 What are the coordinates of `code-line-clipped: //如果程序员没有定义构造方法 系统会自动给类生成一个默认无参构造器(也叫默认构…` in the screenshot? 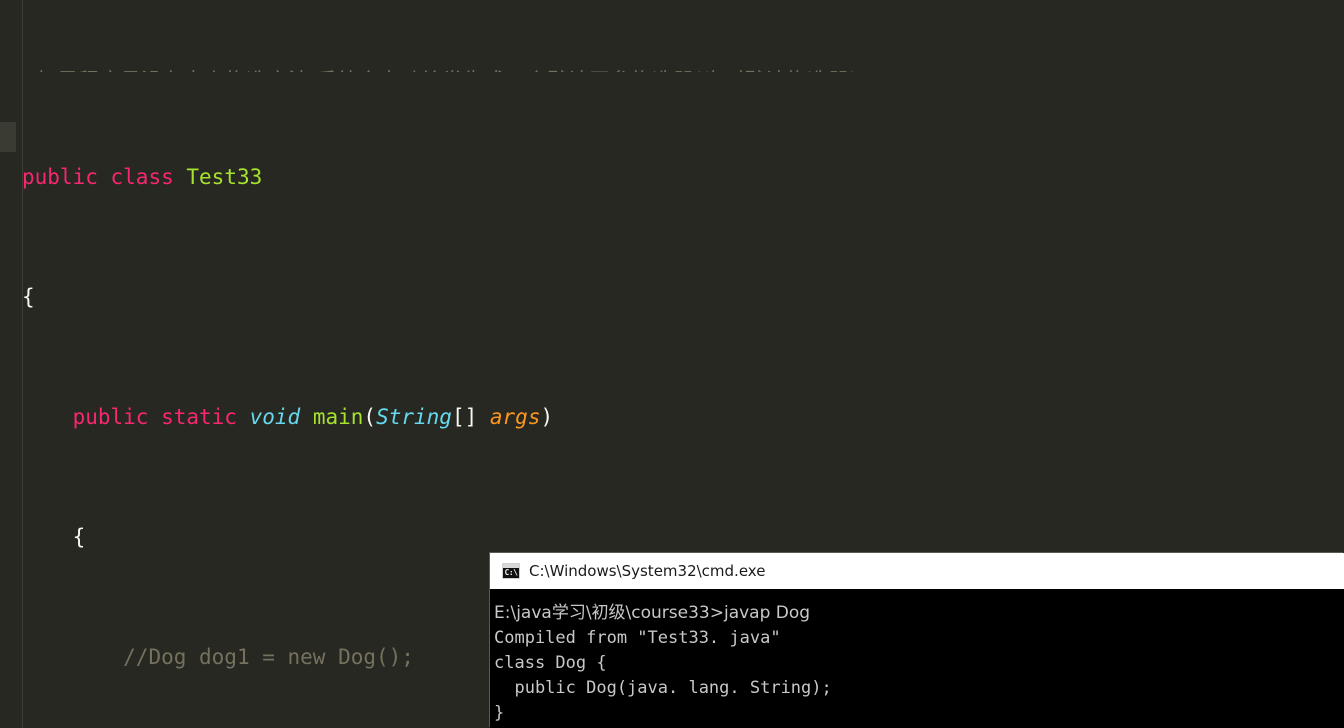 It's located at (672, 69).